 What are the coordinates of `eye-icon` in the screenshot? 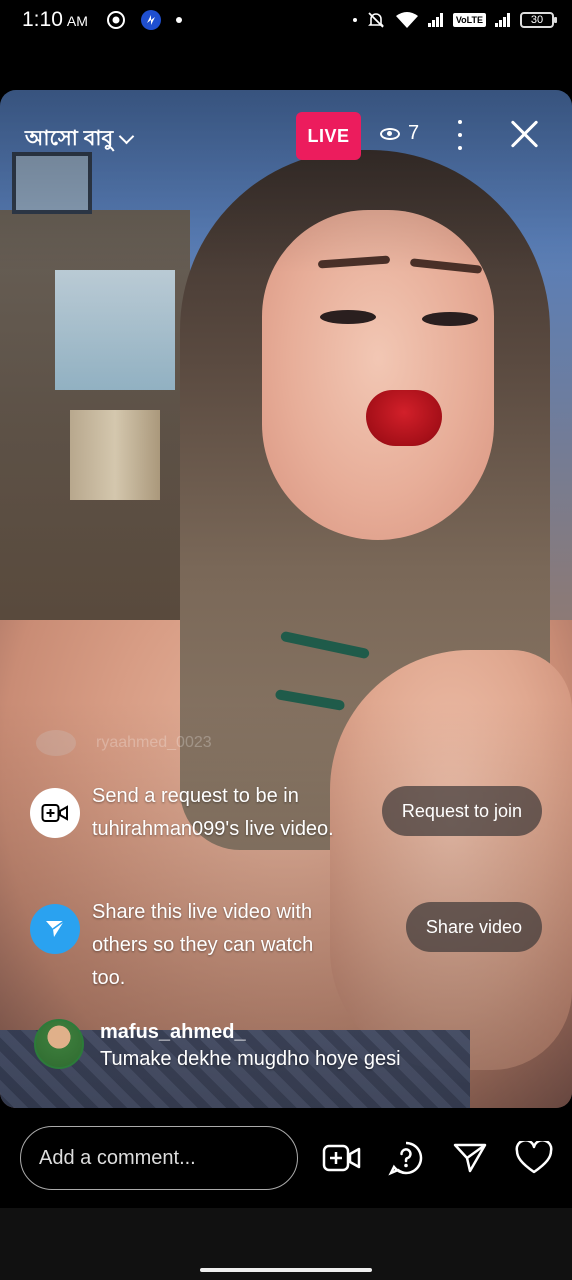 It's located at (390, 133).